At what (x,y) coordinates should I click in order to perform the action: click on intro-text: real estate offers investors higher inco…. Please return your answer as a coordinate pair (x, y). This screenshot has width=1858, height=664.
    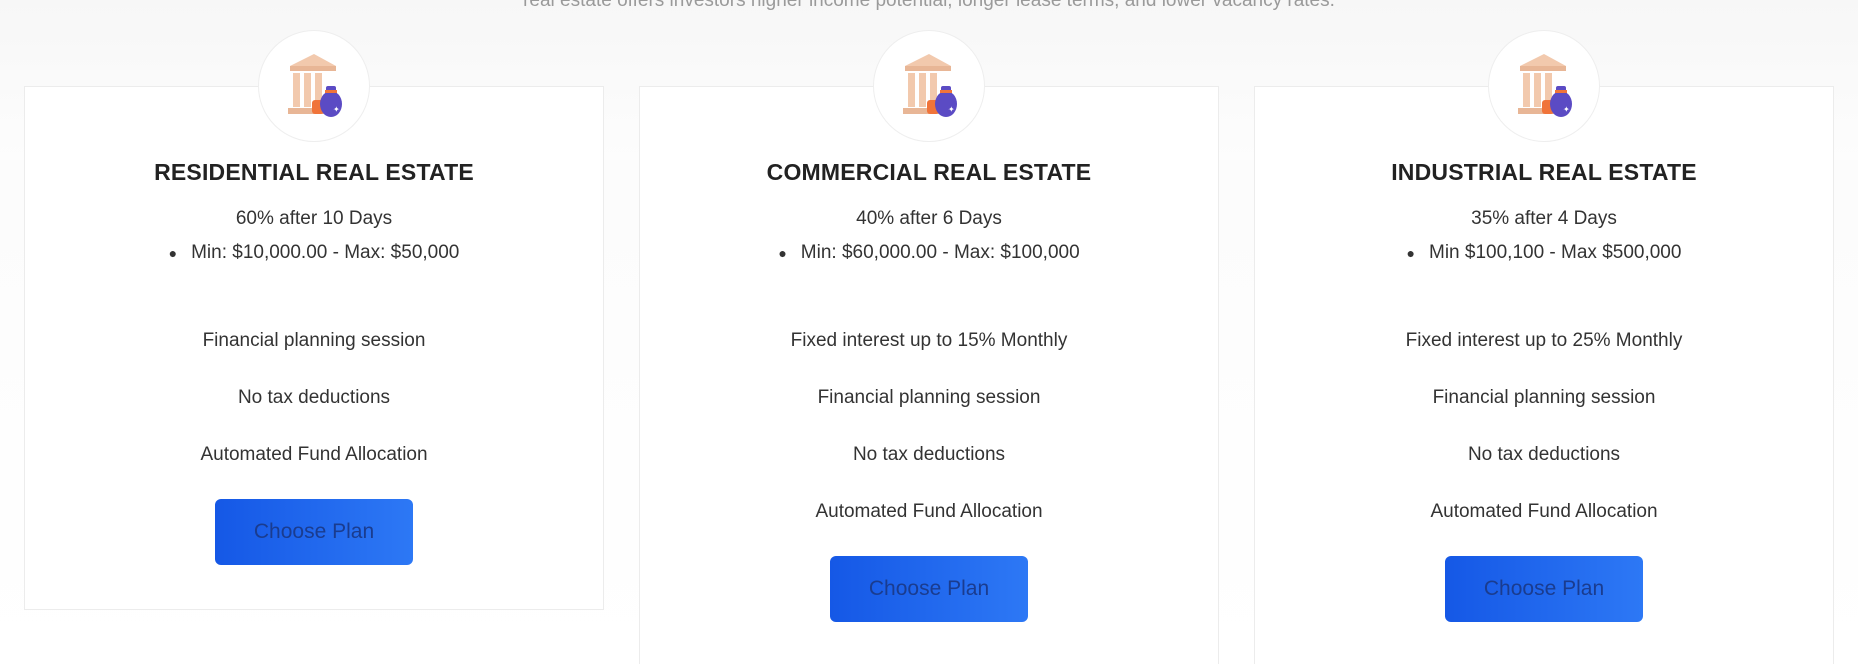
    Looking at the image, I should click on (929, 5).